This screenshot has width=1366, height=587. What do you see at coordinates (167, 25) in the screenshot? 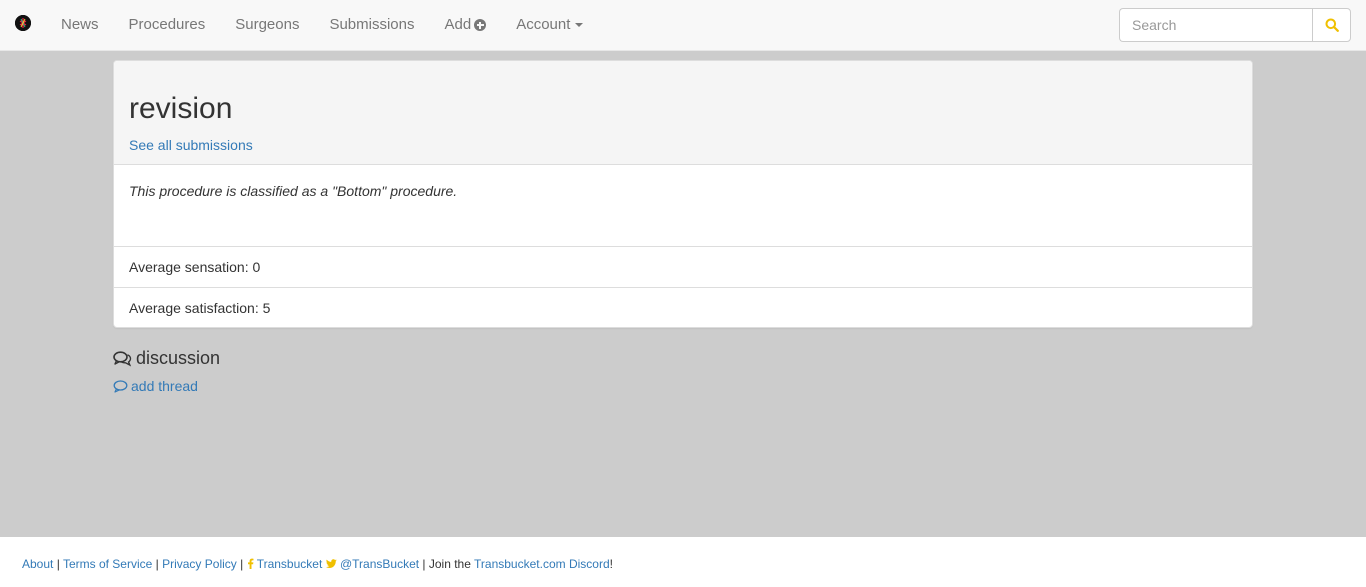
I see `nav-procedures: Procedures` at bounding box center [167, 25].